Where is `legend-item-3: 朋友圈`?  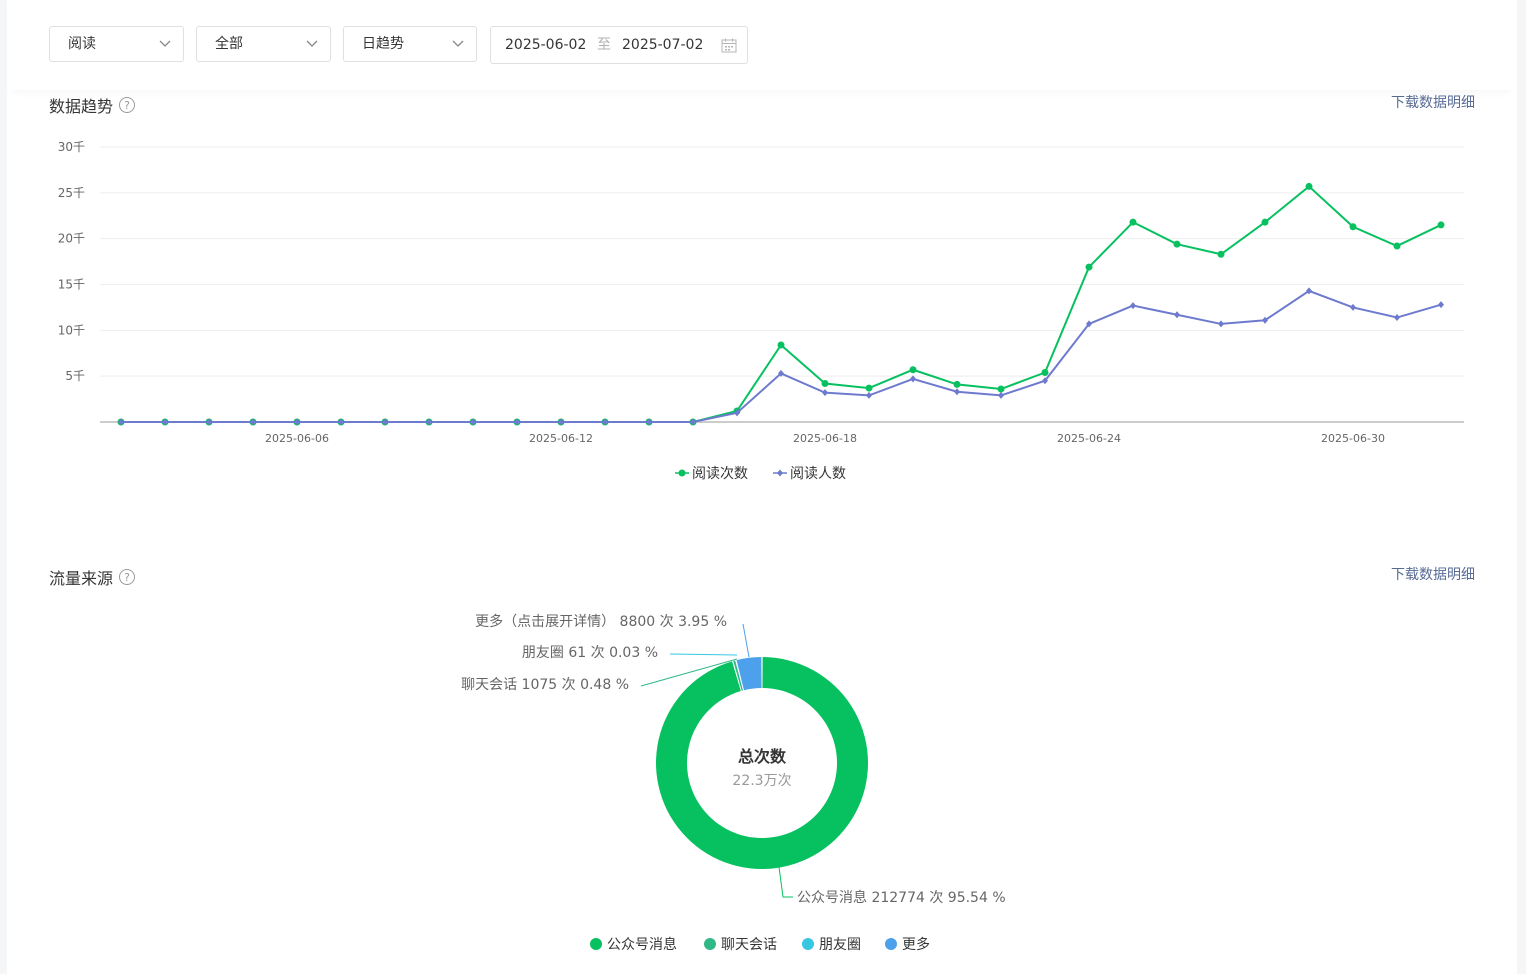
legend-item-3: 朋友圈 is located at coordinates (831, 945).